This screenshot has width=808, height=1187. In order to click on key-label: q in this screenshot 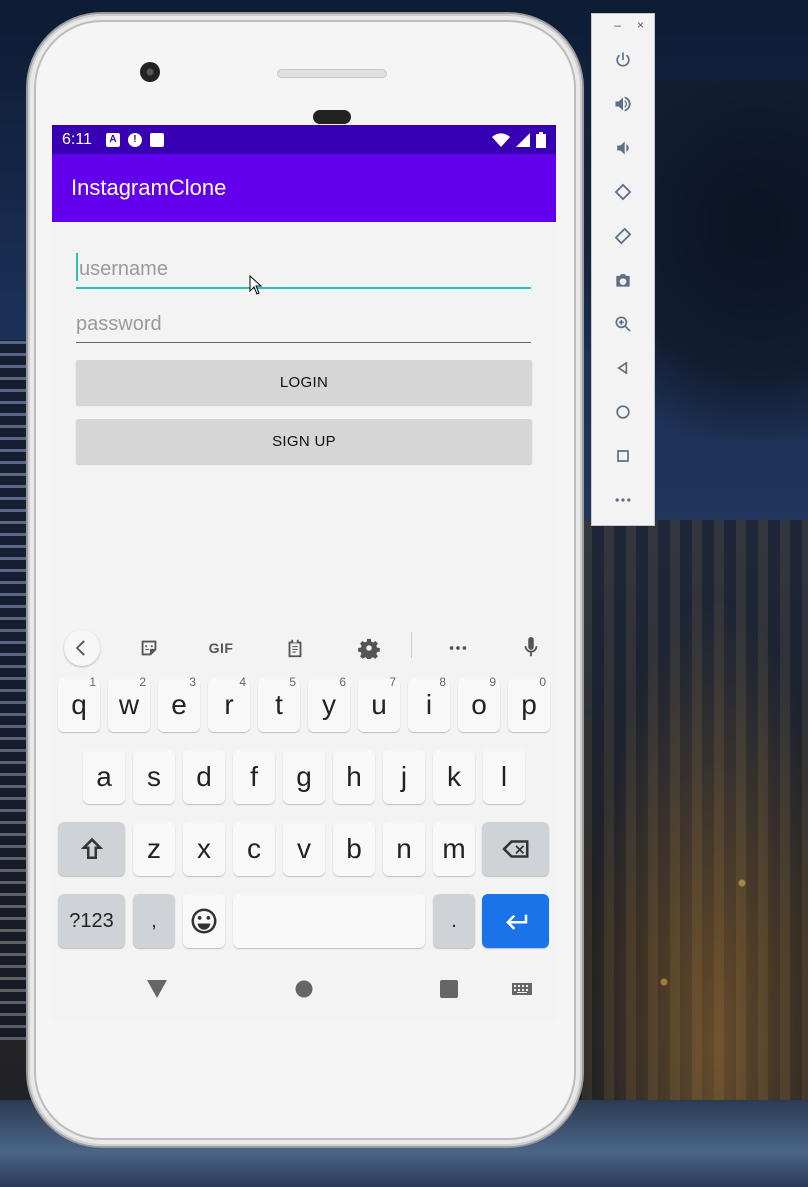, I will do `click(79, 704)`.